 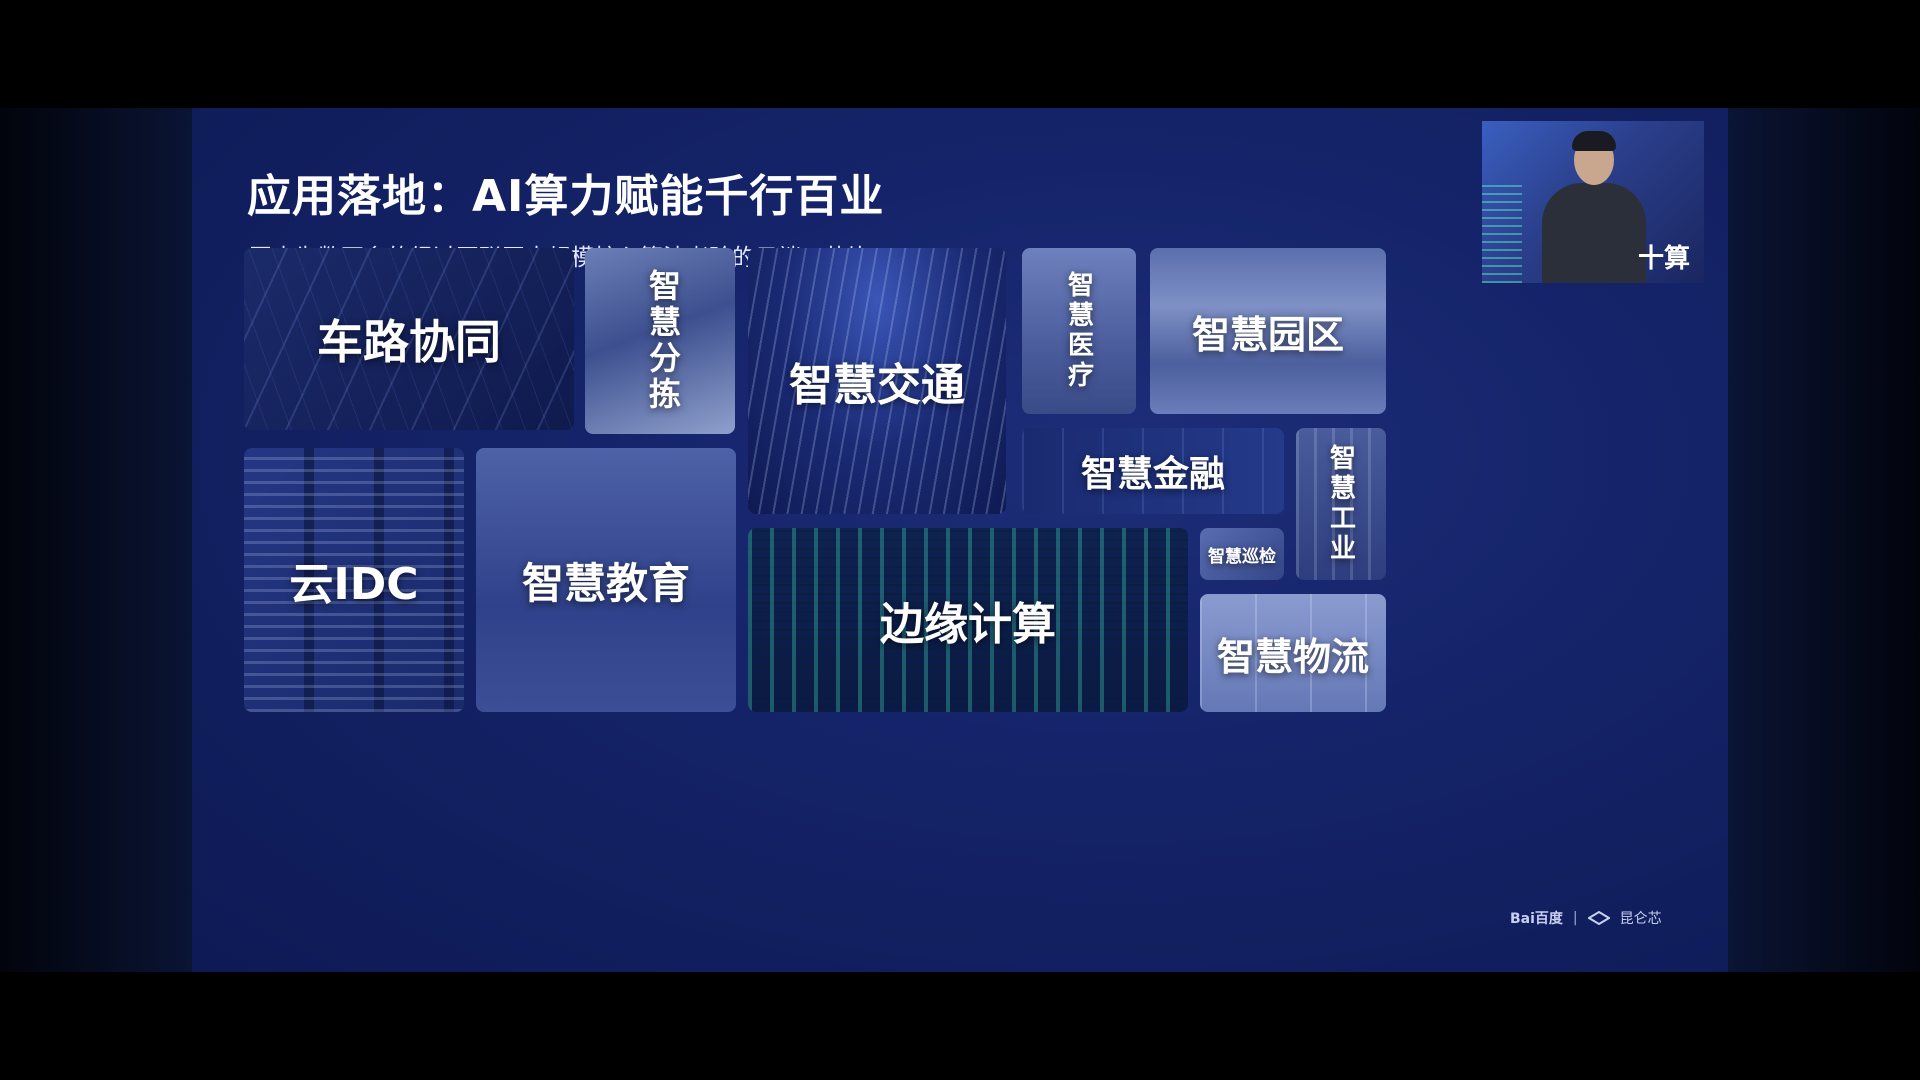 I want to click on kunlun-logo: 昆仑芯, so click(x=1640, y=919).